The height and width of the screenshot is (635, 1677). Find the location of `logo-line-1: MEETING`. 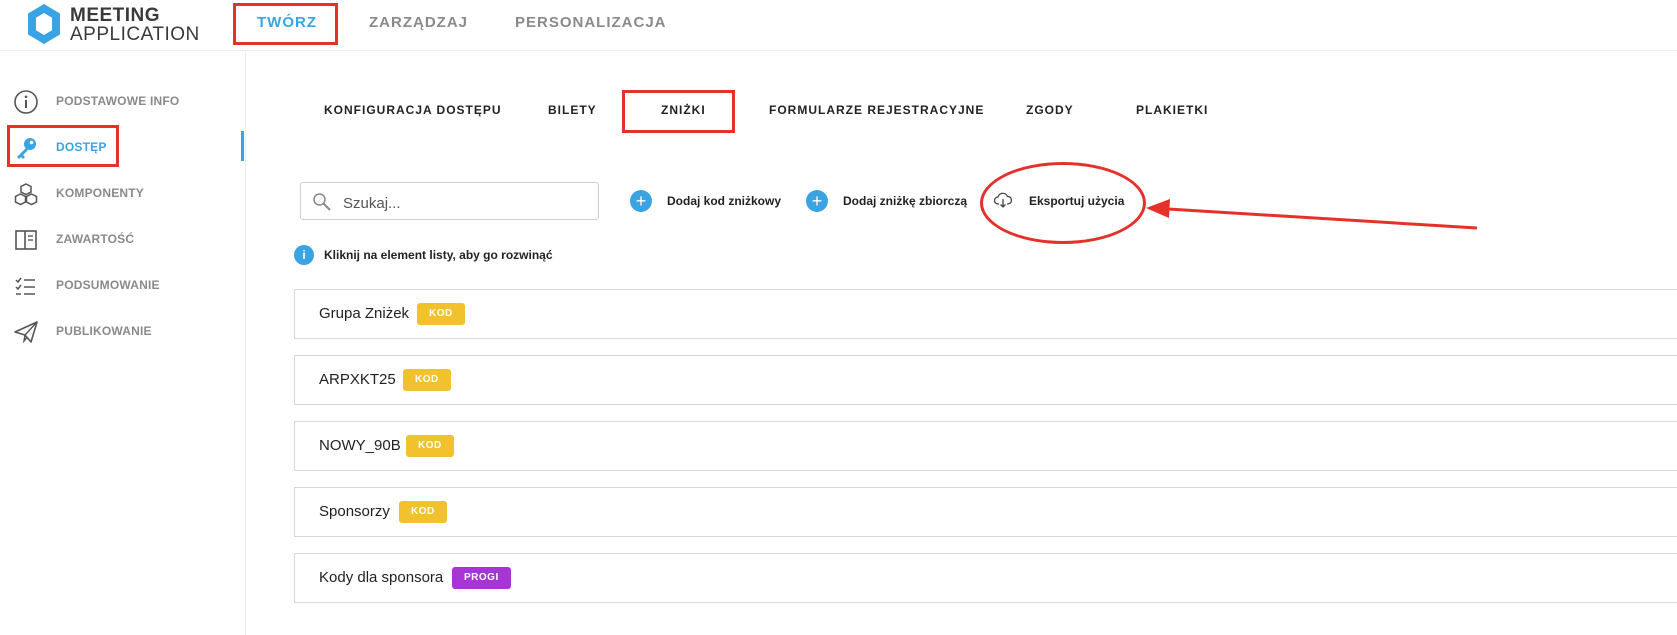

logo-line-1: MEETING is located at coordinates (115, 15).